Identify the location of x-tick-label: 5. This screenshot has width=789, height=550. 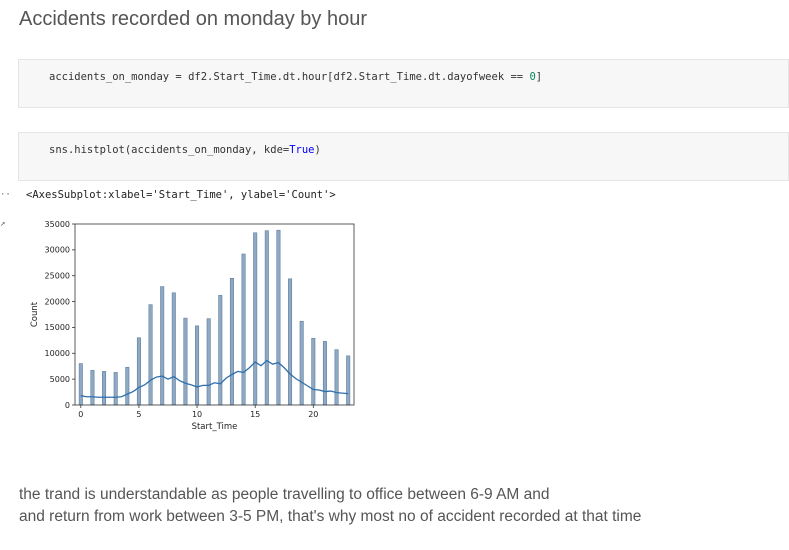
(138, 414).